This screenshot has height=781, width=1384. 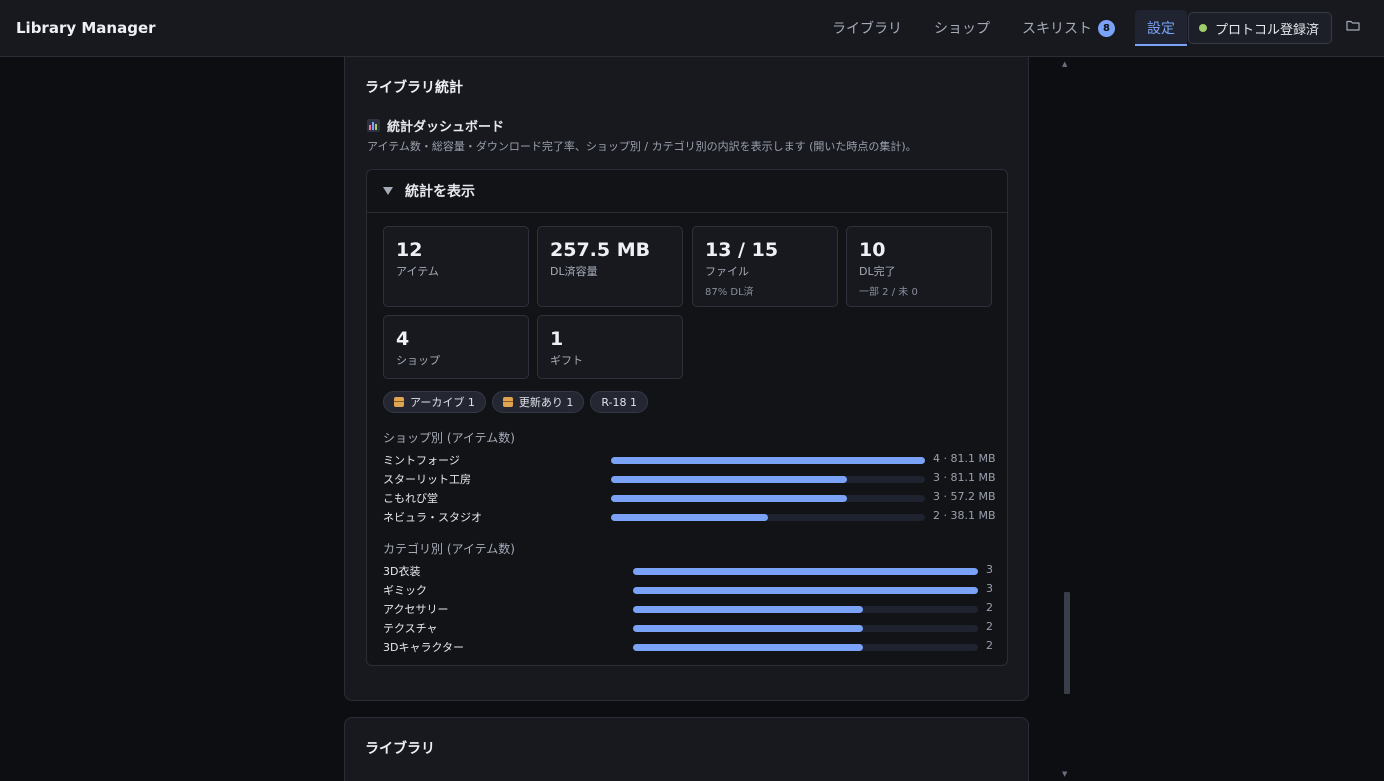 What do you see at coordinates (421, 460) in the screenshot?
I see `bar-label: ミントフォージ` at bounding box center [421, 460].